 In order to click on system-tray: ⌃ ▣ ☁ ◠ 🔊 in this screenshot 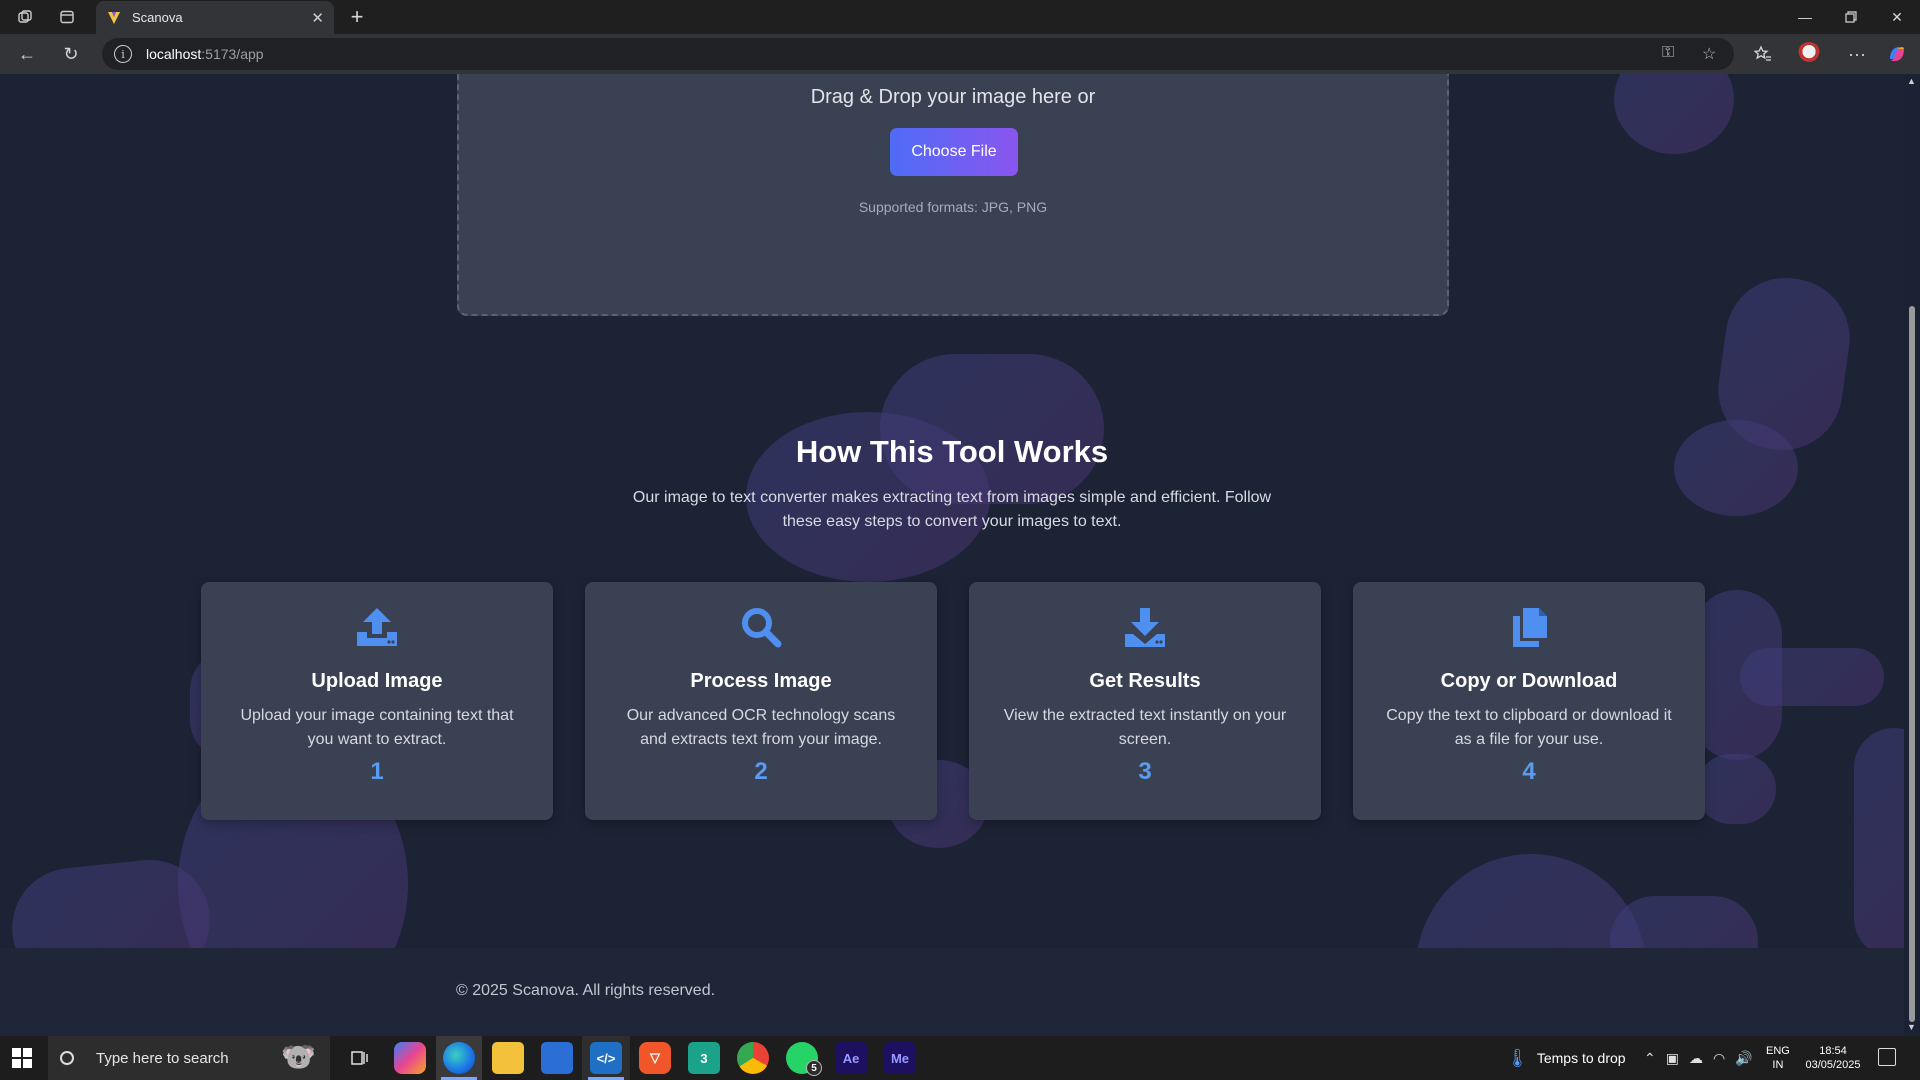, I will do `click(1698, 1058)`.